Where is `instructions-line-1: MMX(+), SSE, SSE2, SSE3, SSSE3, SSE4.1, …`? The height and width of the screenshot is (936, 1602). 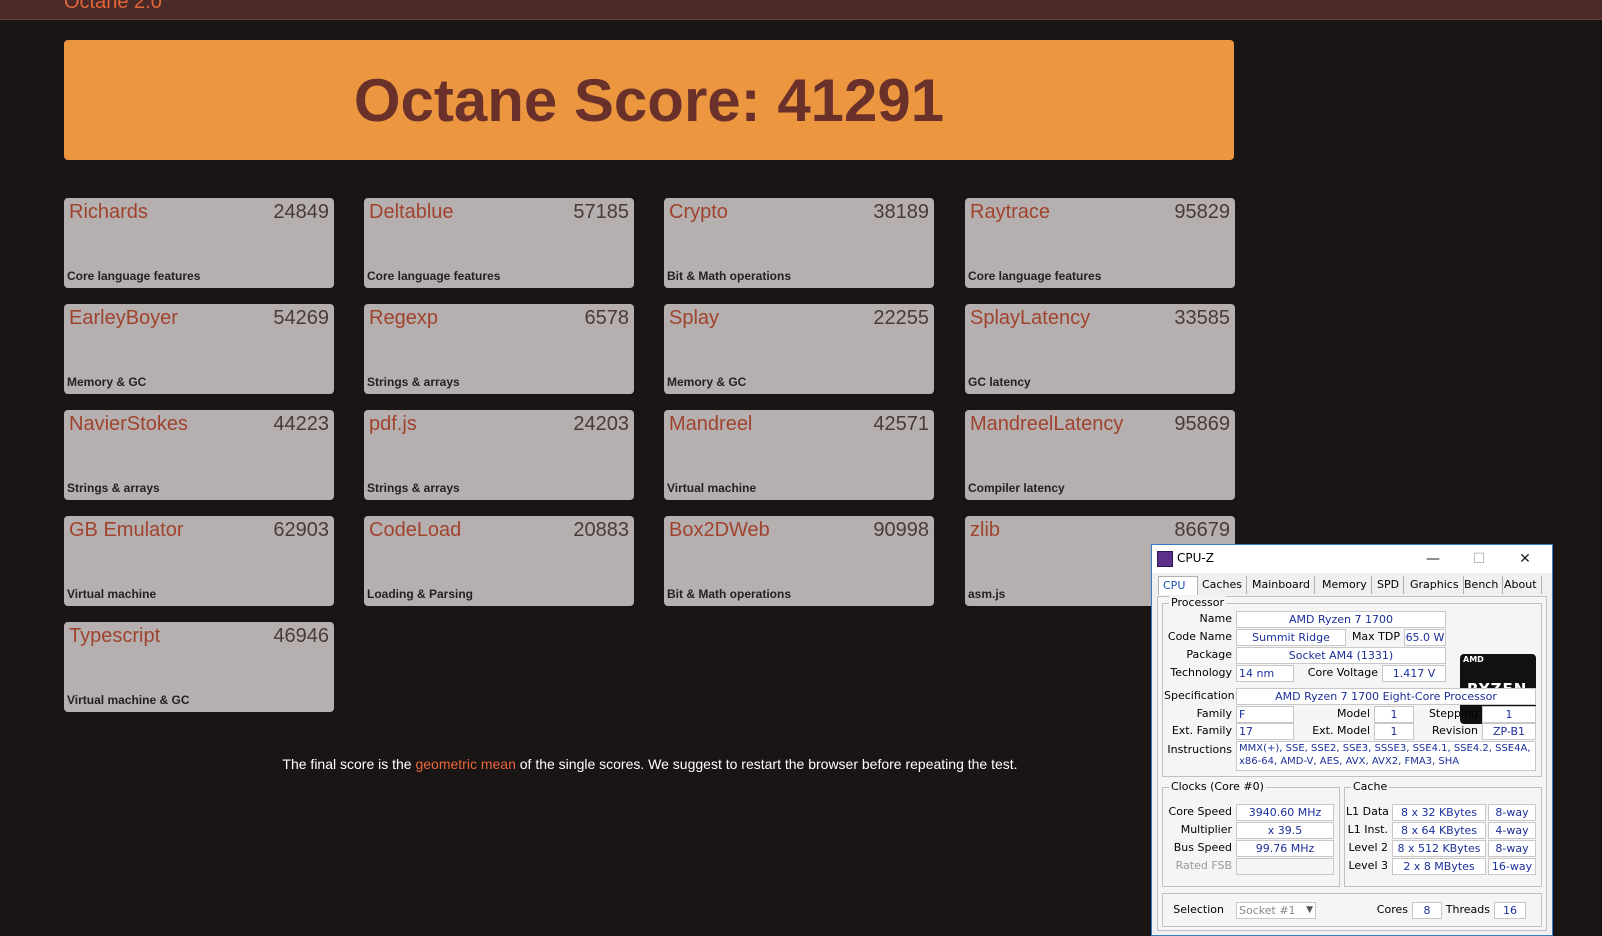 instructions-line-1: MMX(+), SSE, SSE2, SSE3, SSSE3, SSE4.1, … is located at coordinates (1385, 748).